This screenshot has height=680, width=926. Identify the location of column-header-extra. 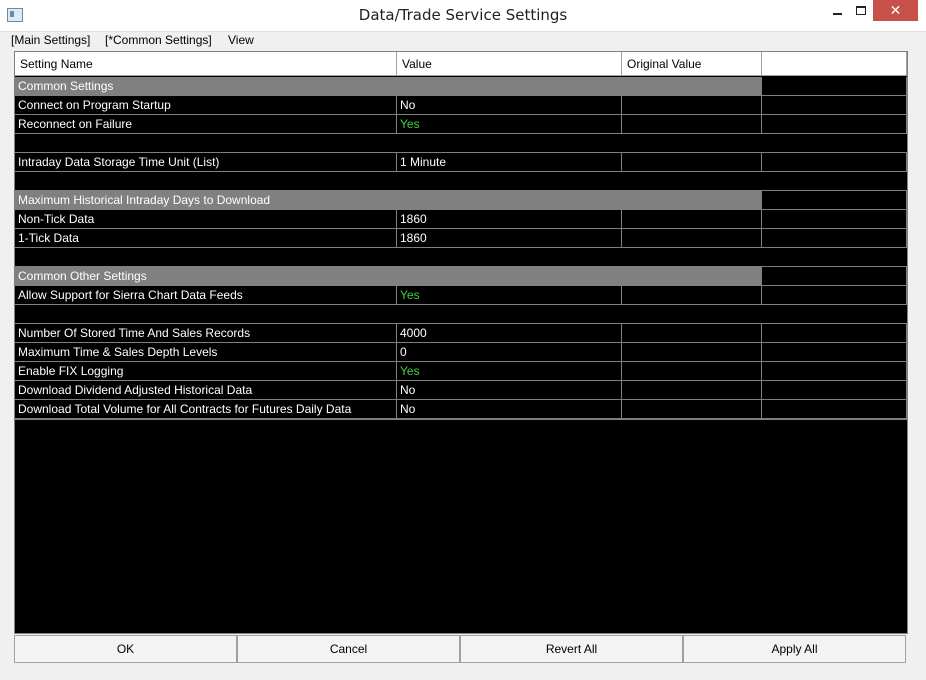
(834, 64).